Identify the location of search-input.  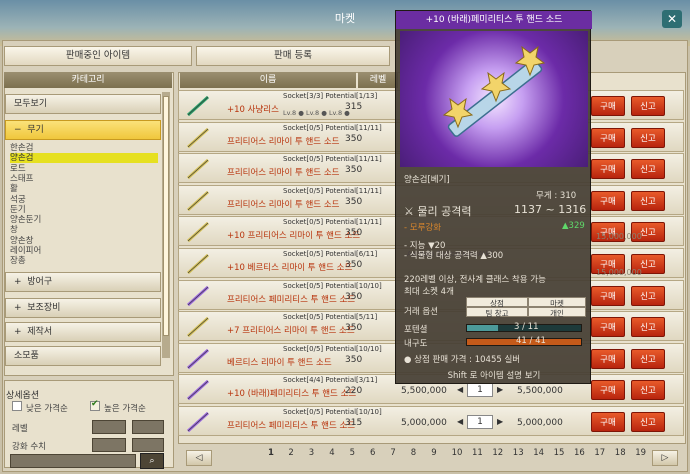
(73, 461).